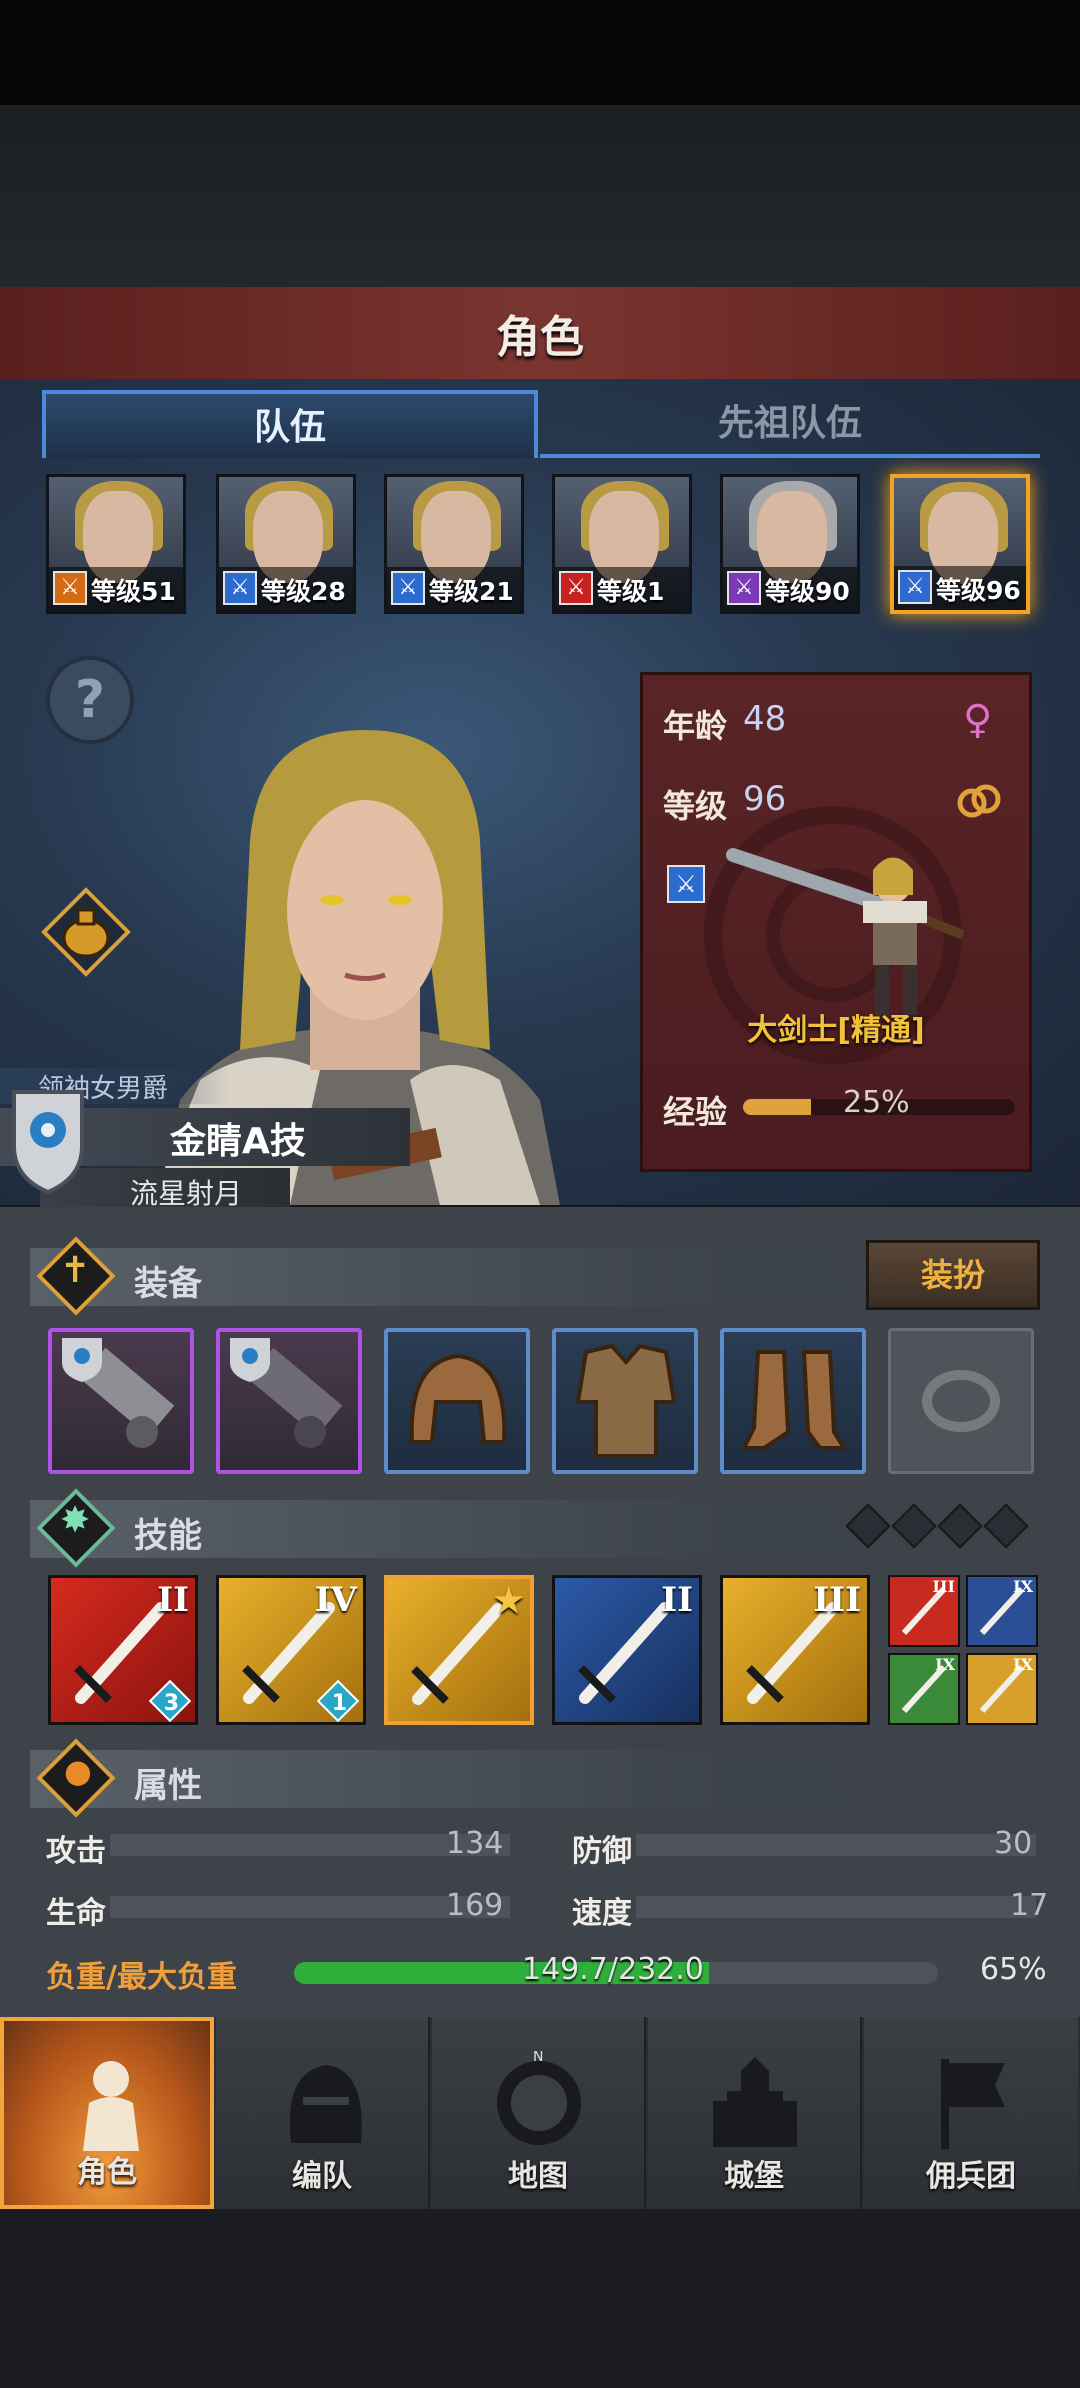 The width and height of the screenshot is (1080, 2388). I want to click on skill-slot-3: ★, so click(459, 1650).